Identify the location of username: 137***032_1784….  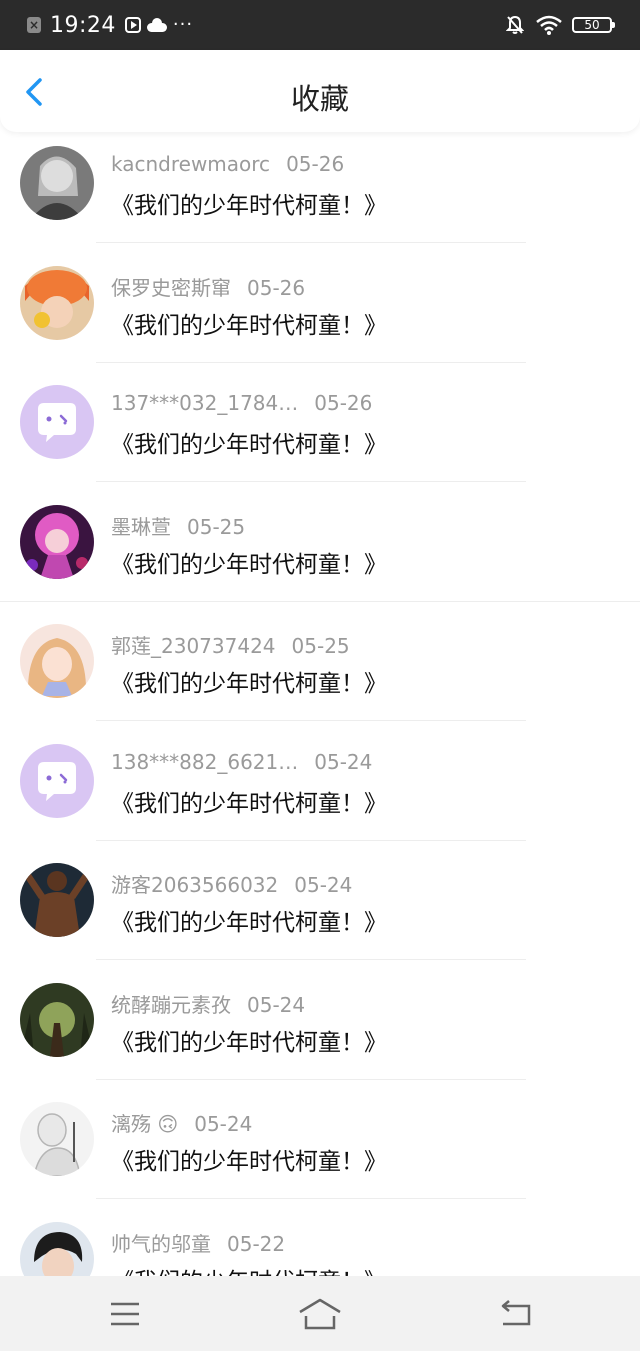
(205, 403).